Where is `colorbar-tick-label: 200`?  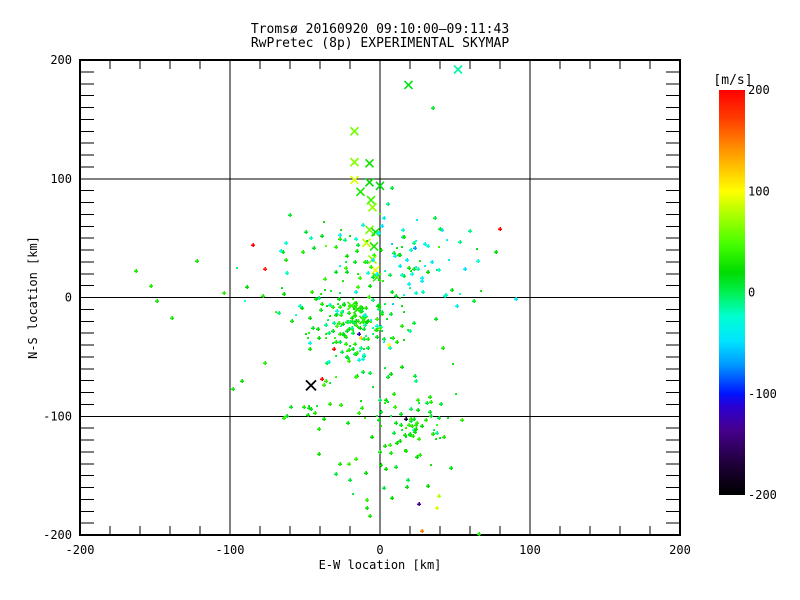
colorbar-tick-label: 200 is located at coordinates (759, 90).